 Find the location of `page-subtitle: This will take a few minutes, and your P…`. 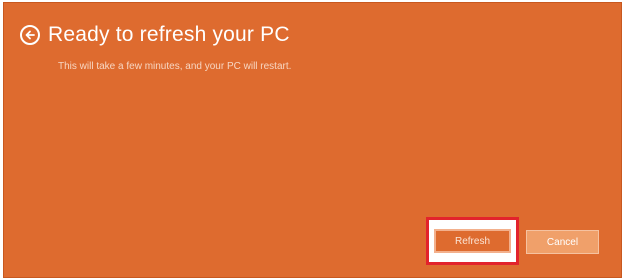

page-subtitle: This will take a few minutes, and your P… is located at coordinates (175, 66).